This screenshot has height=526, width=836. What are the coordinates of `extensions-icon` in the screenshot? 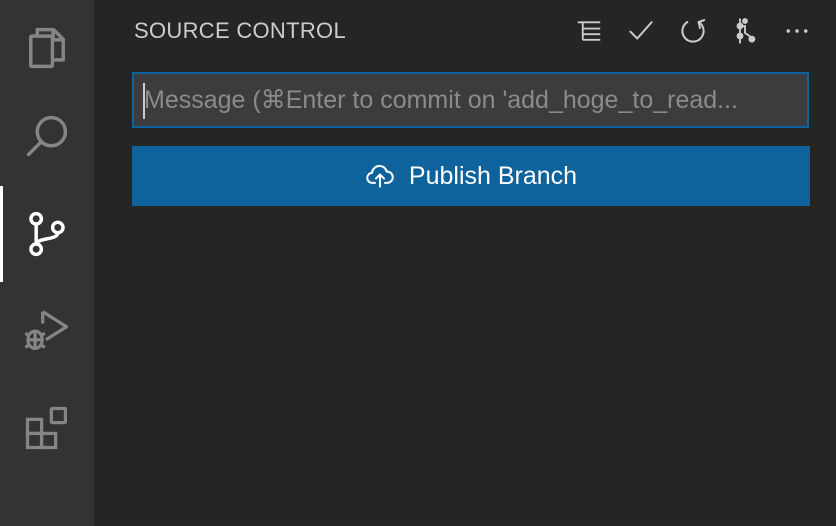 It's located at (46, 428).